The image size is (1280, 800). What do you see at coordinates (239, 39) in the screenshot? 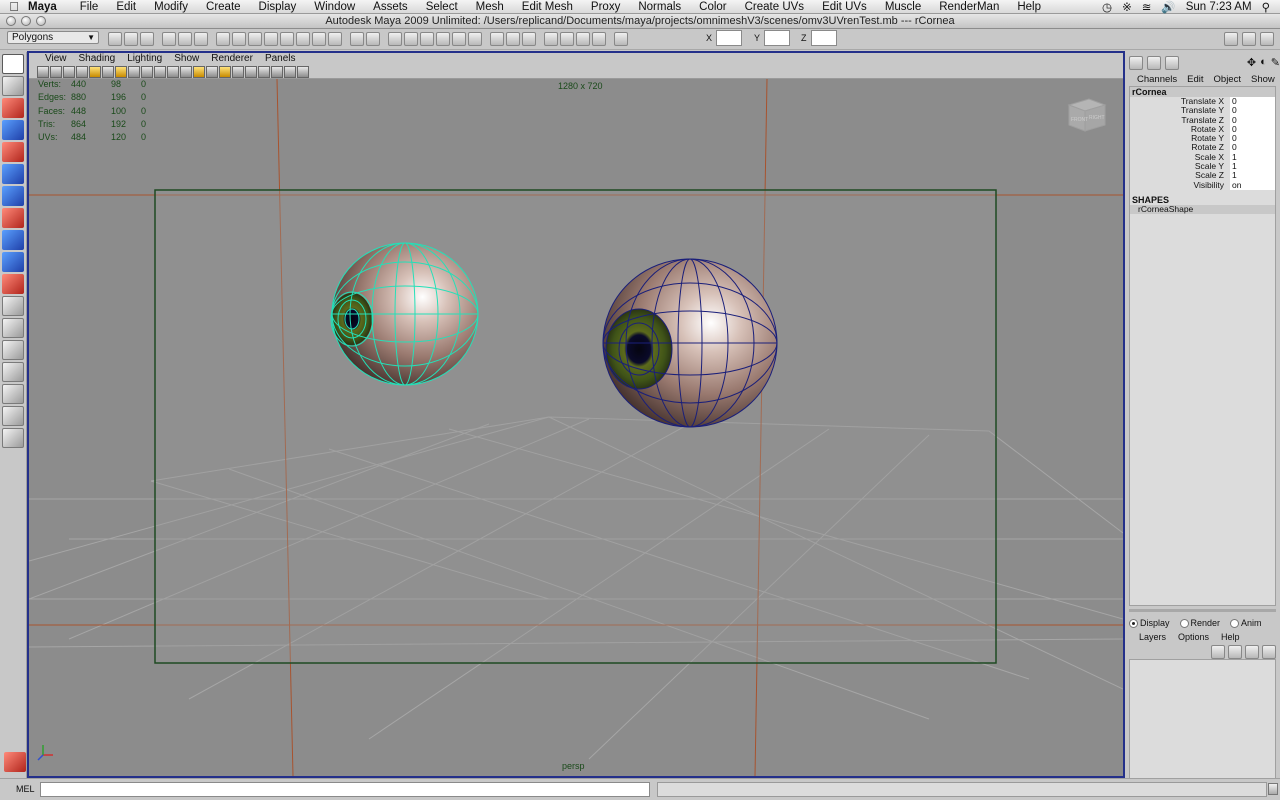
I see `snap-grid-icon` at bounding box center [239, 39].